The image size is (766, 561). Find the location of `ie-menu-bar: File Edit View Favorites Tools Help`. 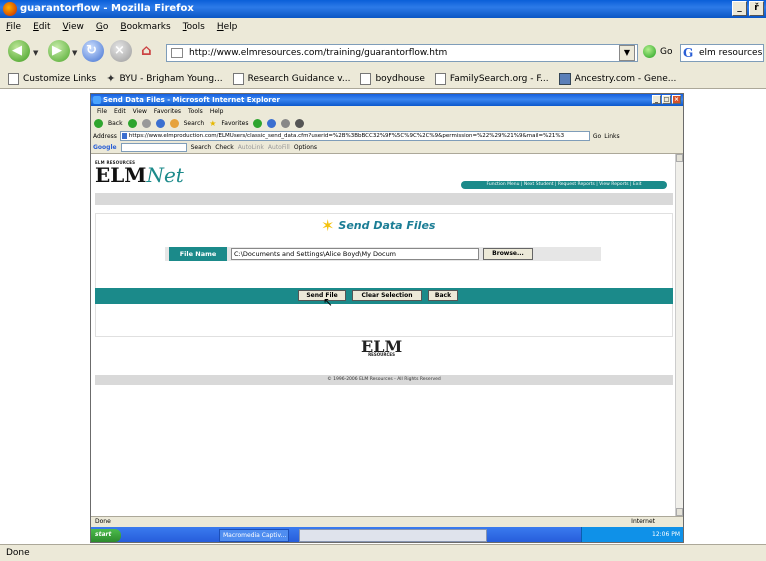

ie-menu-bar: File Edit View Favorites Tools Help is located at coordinates (387, 111).